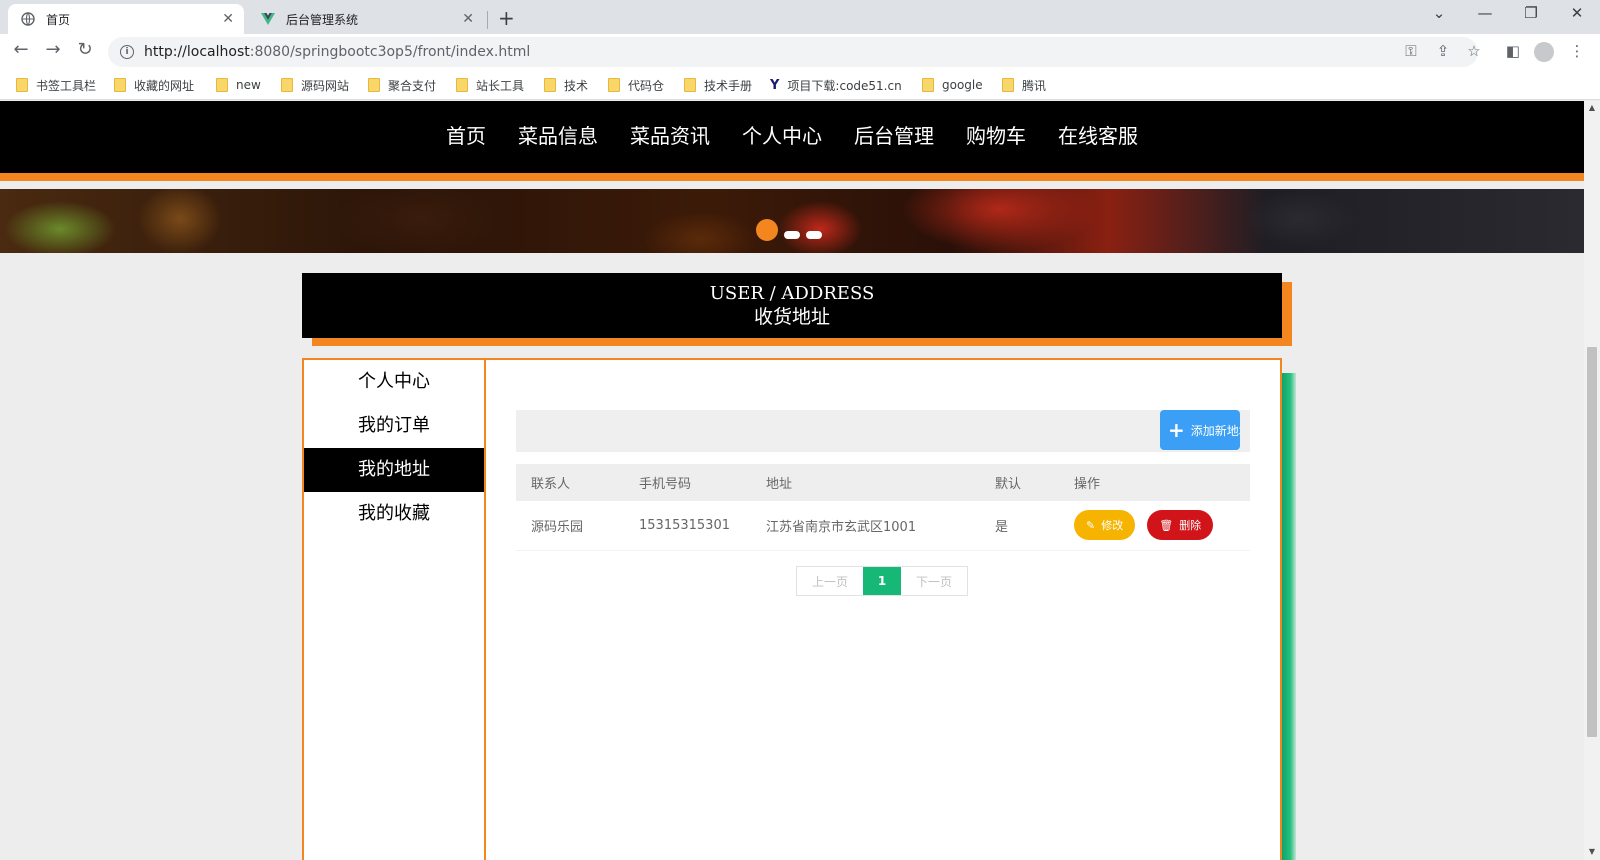 The image size is (1600, 860). I want to click on y-logo-icon: Y, so click(775, 85).